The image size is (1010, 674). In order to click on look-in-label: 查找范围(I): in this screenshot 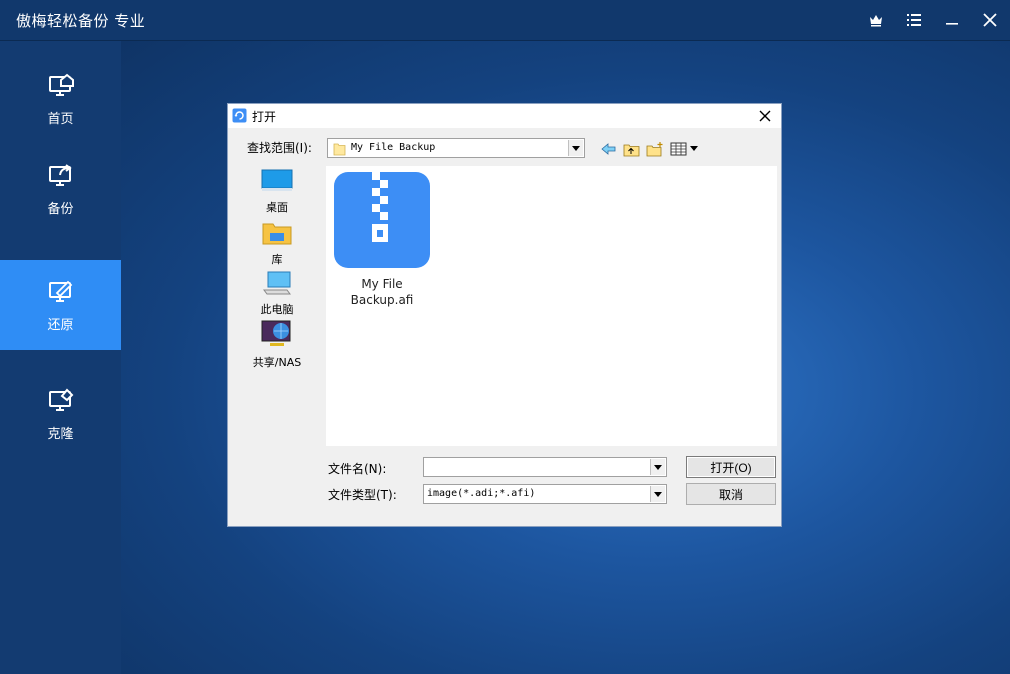, I will do `click(279, 148)`.